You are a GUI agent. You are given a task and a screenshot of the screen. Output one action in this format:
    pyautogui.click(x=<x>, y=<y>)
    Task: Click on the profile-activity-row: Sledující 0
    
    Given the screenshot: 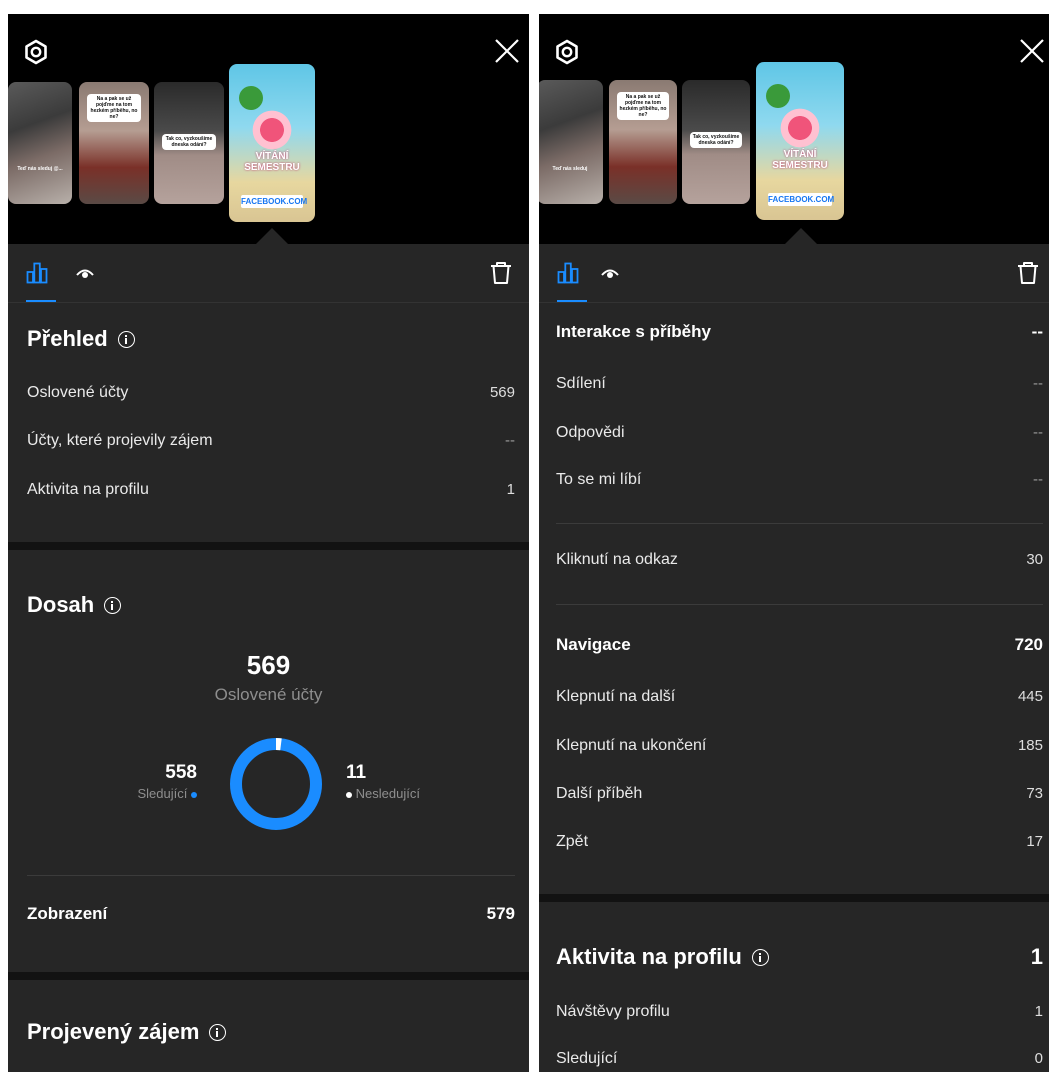 What is the action you would take?
    pyautogui.click(x=799, y=1059)
    